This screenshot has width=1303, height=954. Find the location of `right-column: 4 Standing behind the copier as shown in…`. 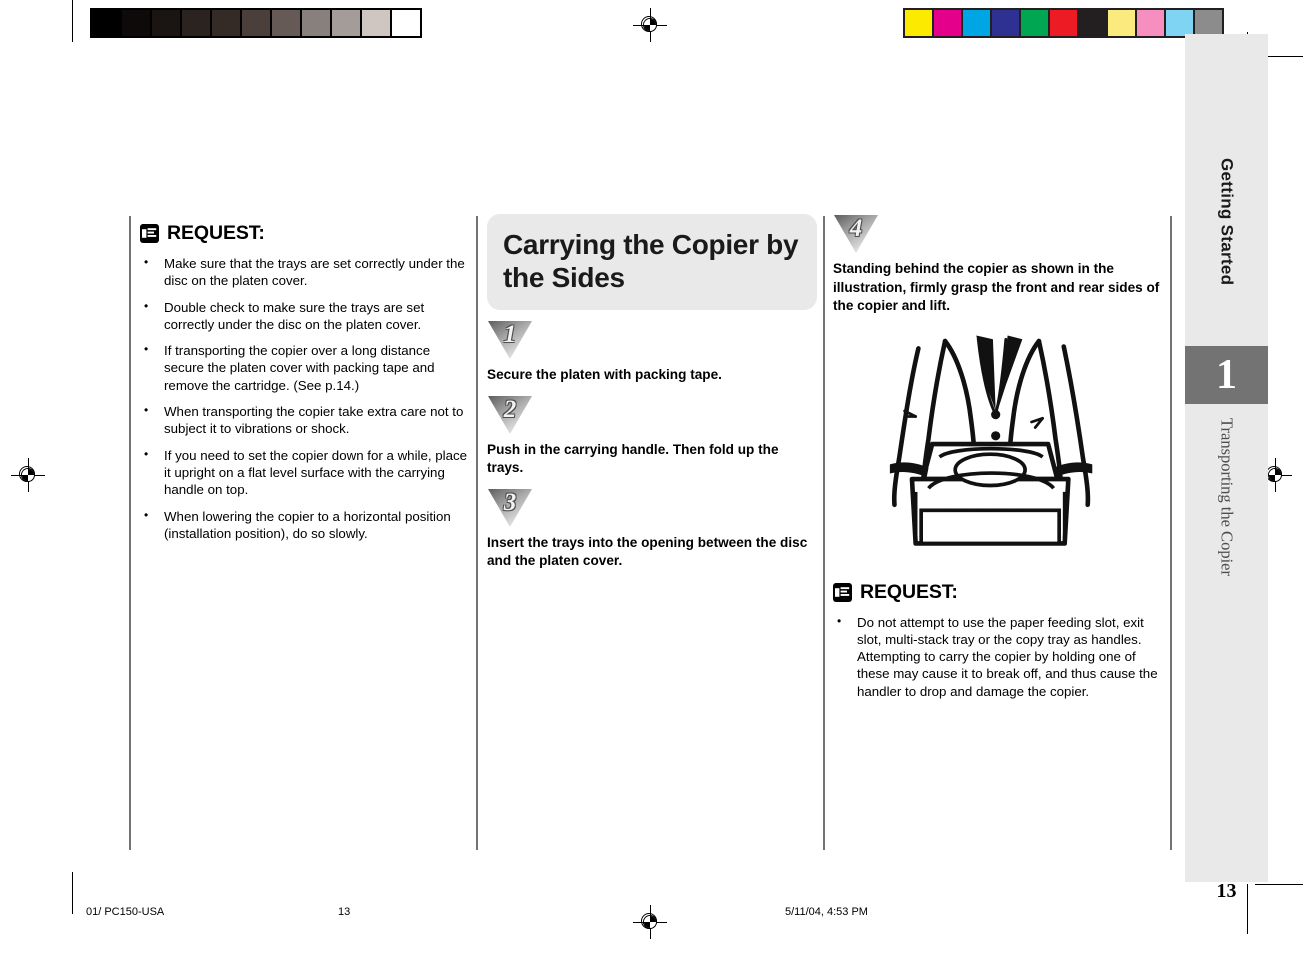

right-column: 4 Standing behind the copier as shown in… is located at coordinates (998, 461).